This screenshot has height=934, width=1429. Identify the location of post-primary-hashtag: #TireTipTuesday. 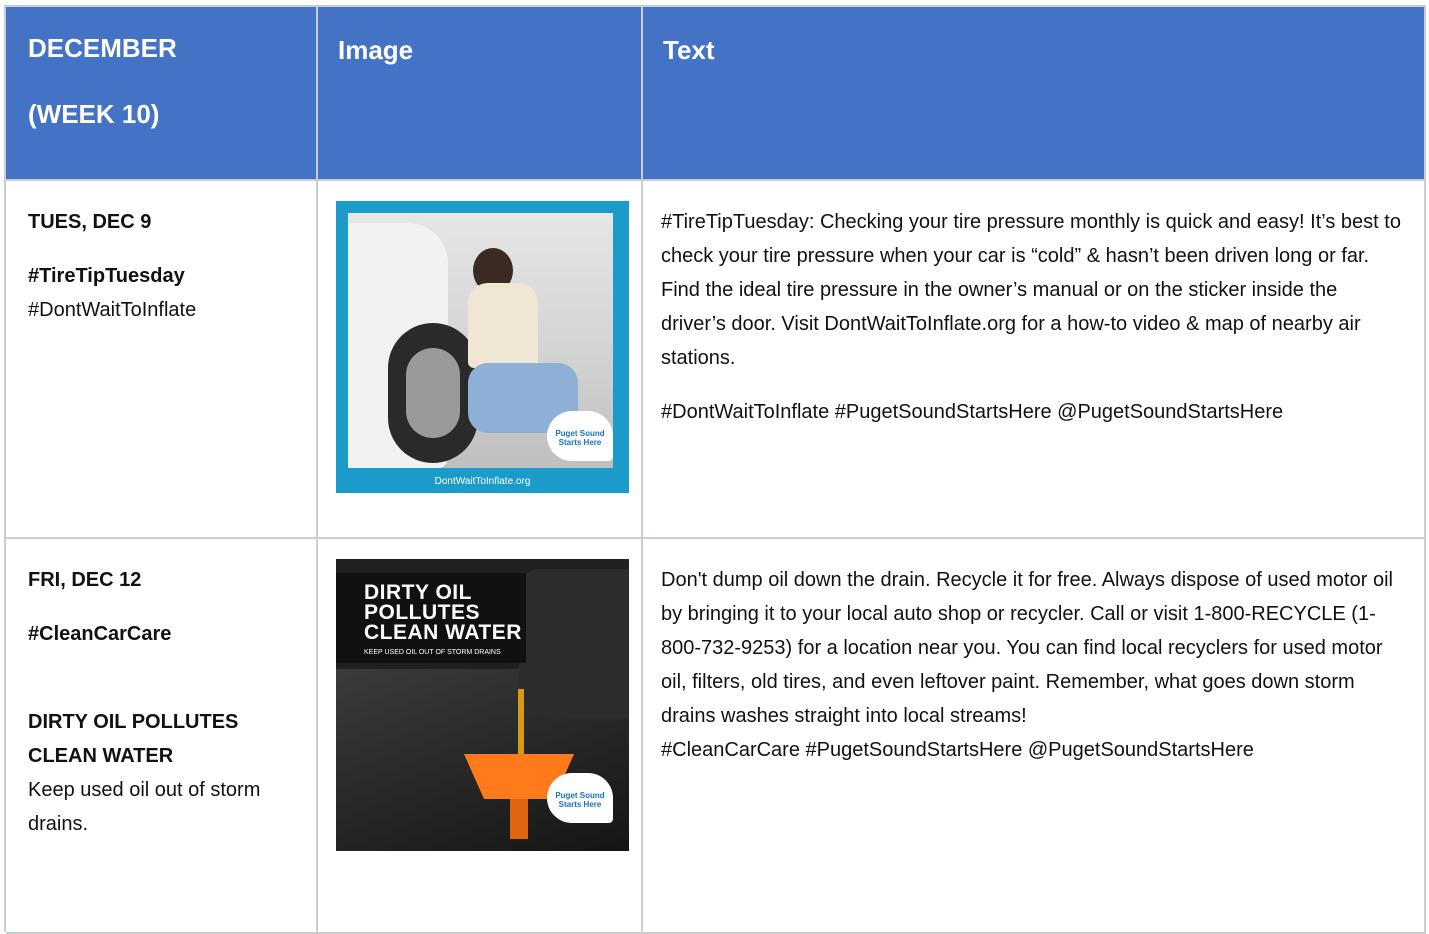
(106, 276).